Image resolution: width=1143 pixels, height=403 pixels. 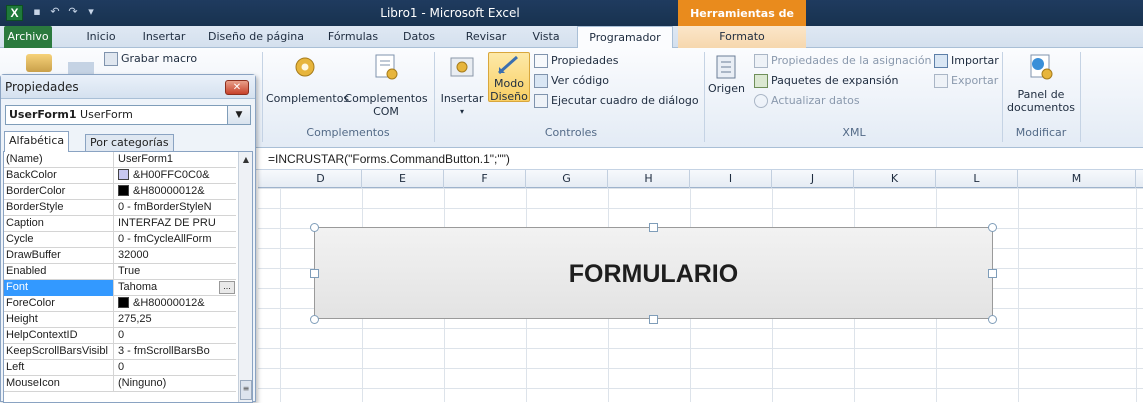 What do you see at coordinates (576, 61) in the screenshot?
I see `propiedades-button: Propiedades` at bounding box center [576, 61].